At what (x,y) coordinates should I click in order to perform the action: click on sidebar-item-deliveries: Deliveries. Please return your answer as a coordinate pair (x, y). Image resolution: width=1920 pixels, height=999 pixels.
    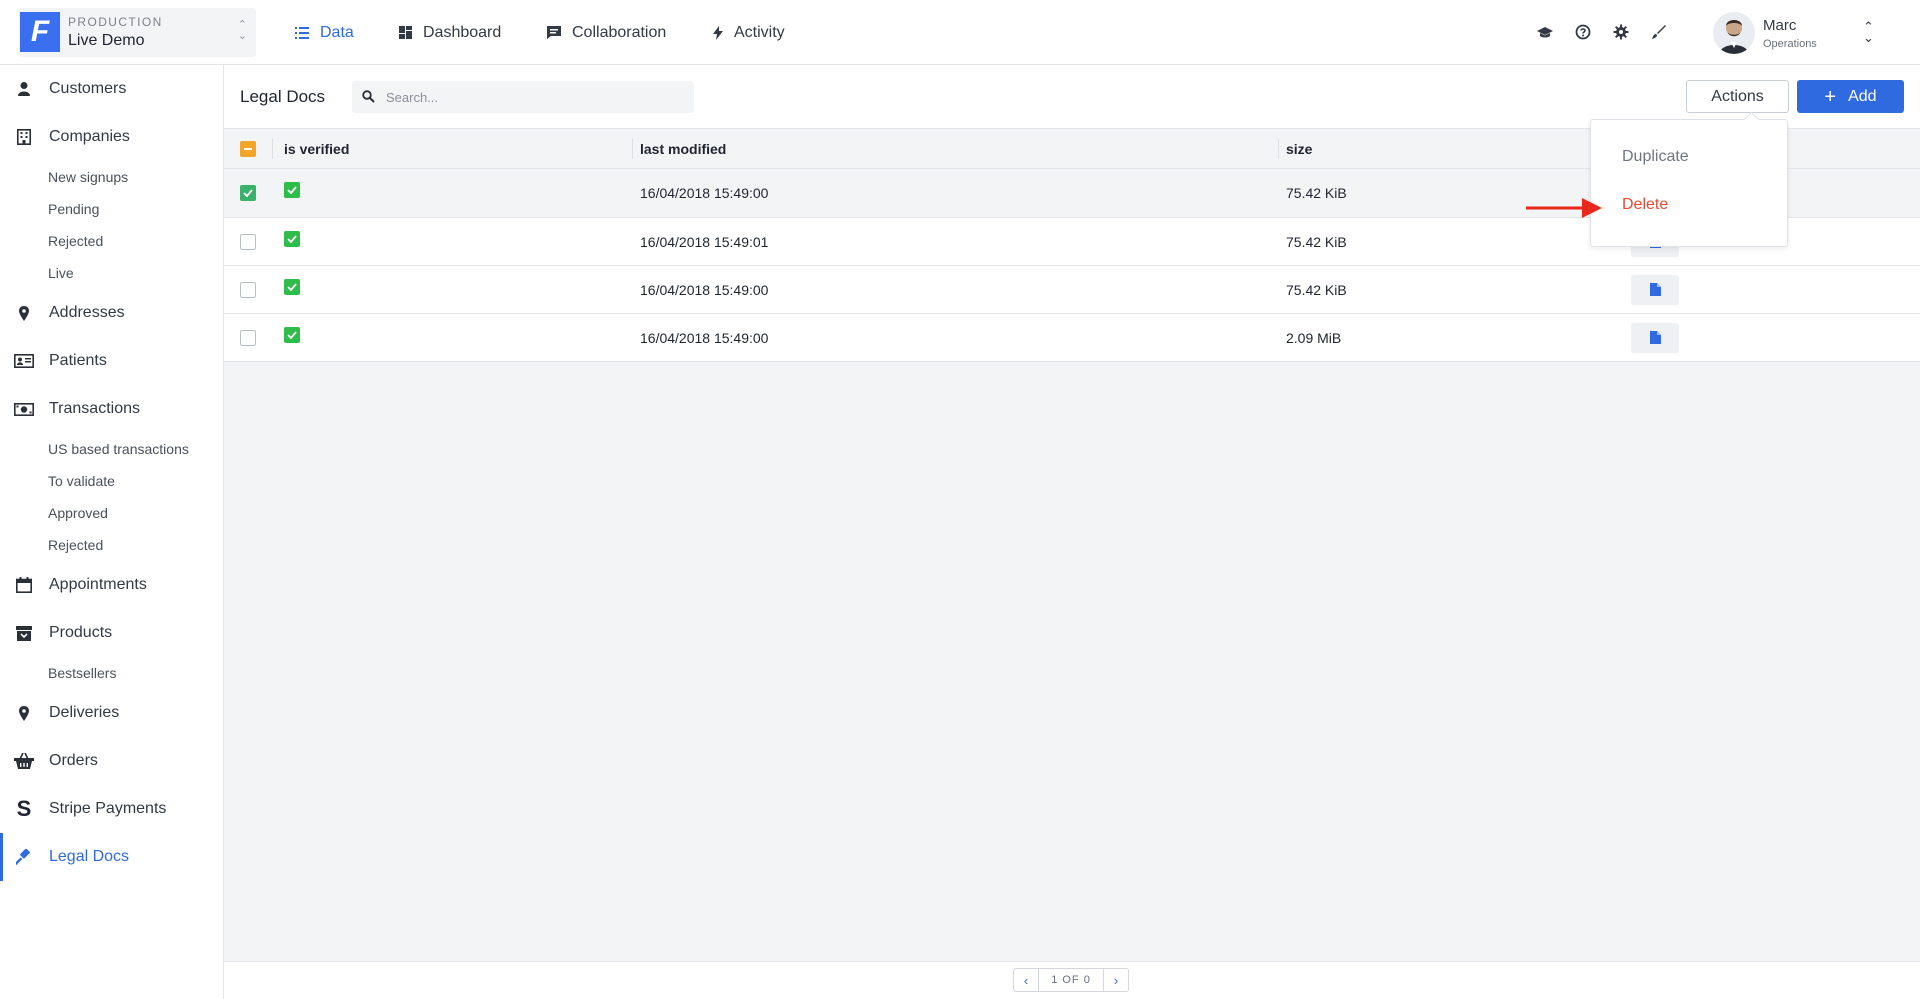
    Looking at the image, I should click on (111, 713).